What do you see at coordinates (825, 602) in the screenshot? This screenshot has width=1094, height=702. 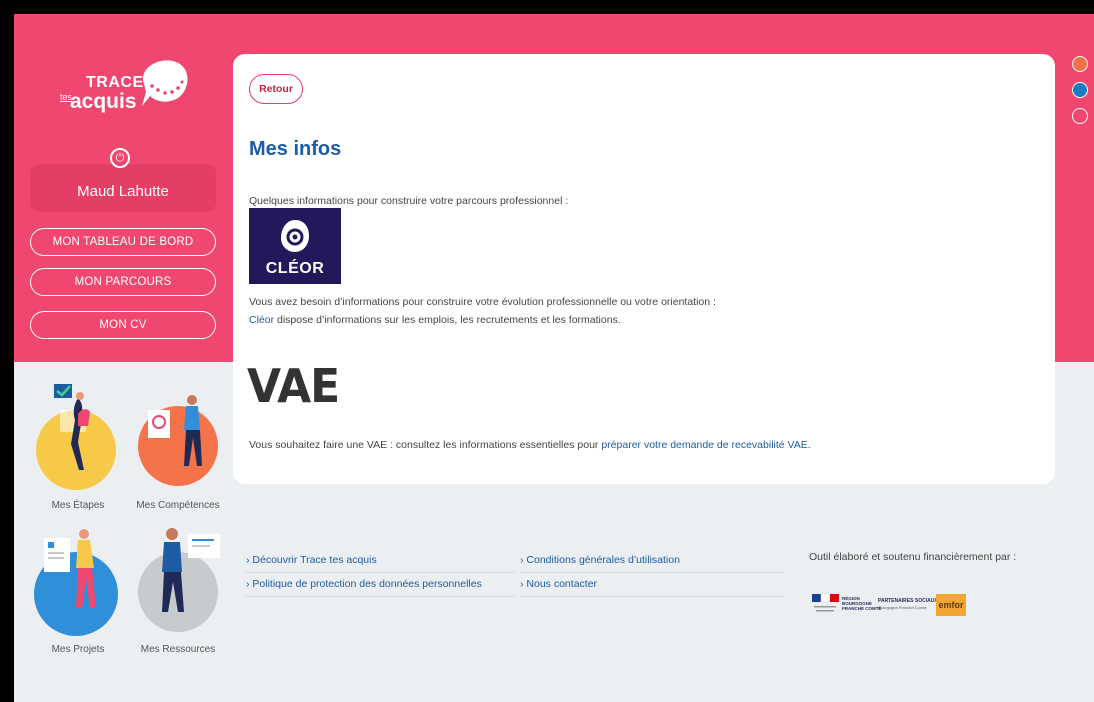 I see `republique-francaise-logo-icon` at bounding box center [825, 602].